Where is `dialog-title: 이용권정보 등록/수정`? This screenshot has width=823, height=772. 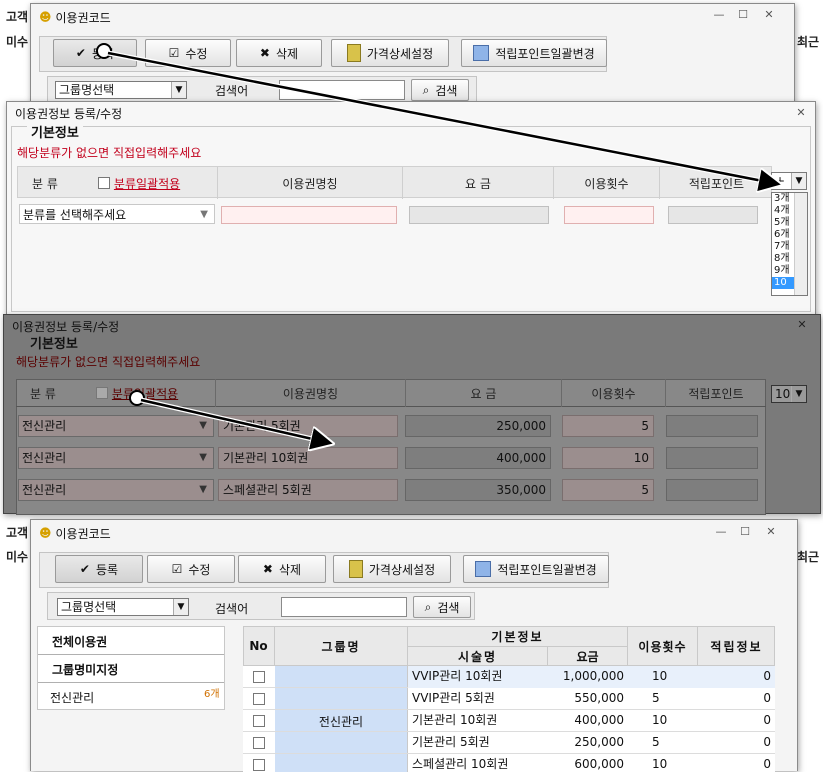
dialog-title: 이용권정보 등록/수정 is located at coordinates (66, 326).